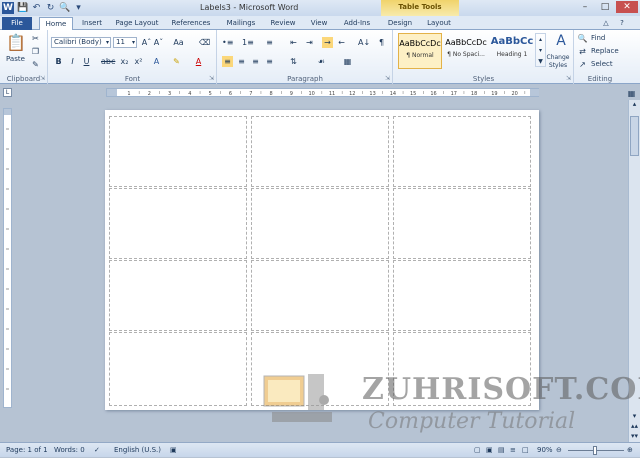 The width and height of the screenshot is (640, 458). Describe the element at coordinates (269, 61) in the screenshot. I see `justify-icon: ≡` at that location.